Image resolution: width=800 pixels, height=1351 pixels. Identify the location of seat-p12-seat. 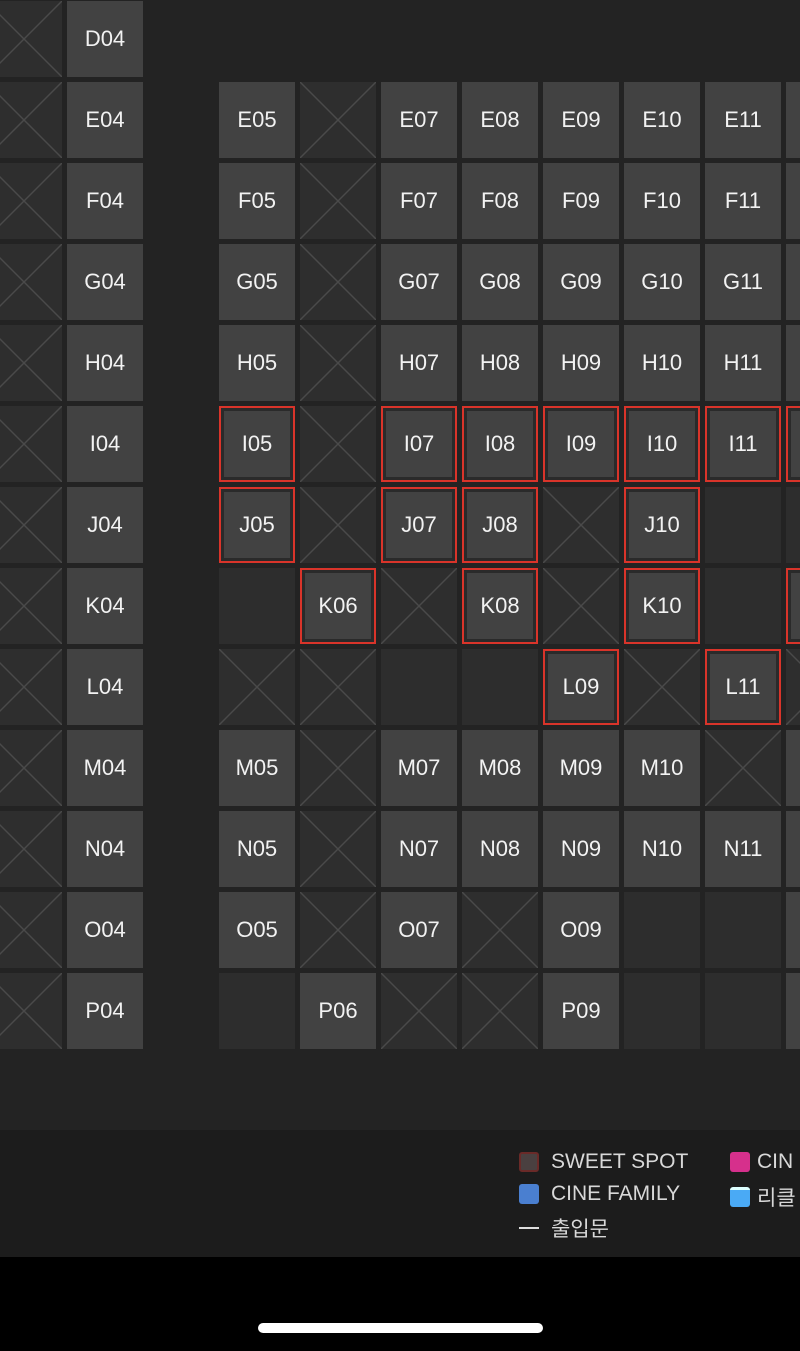
(793, 1011).